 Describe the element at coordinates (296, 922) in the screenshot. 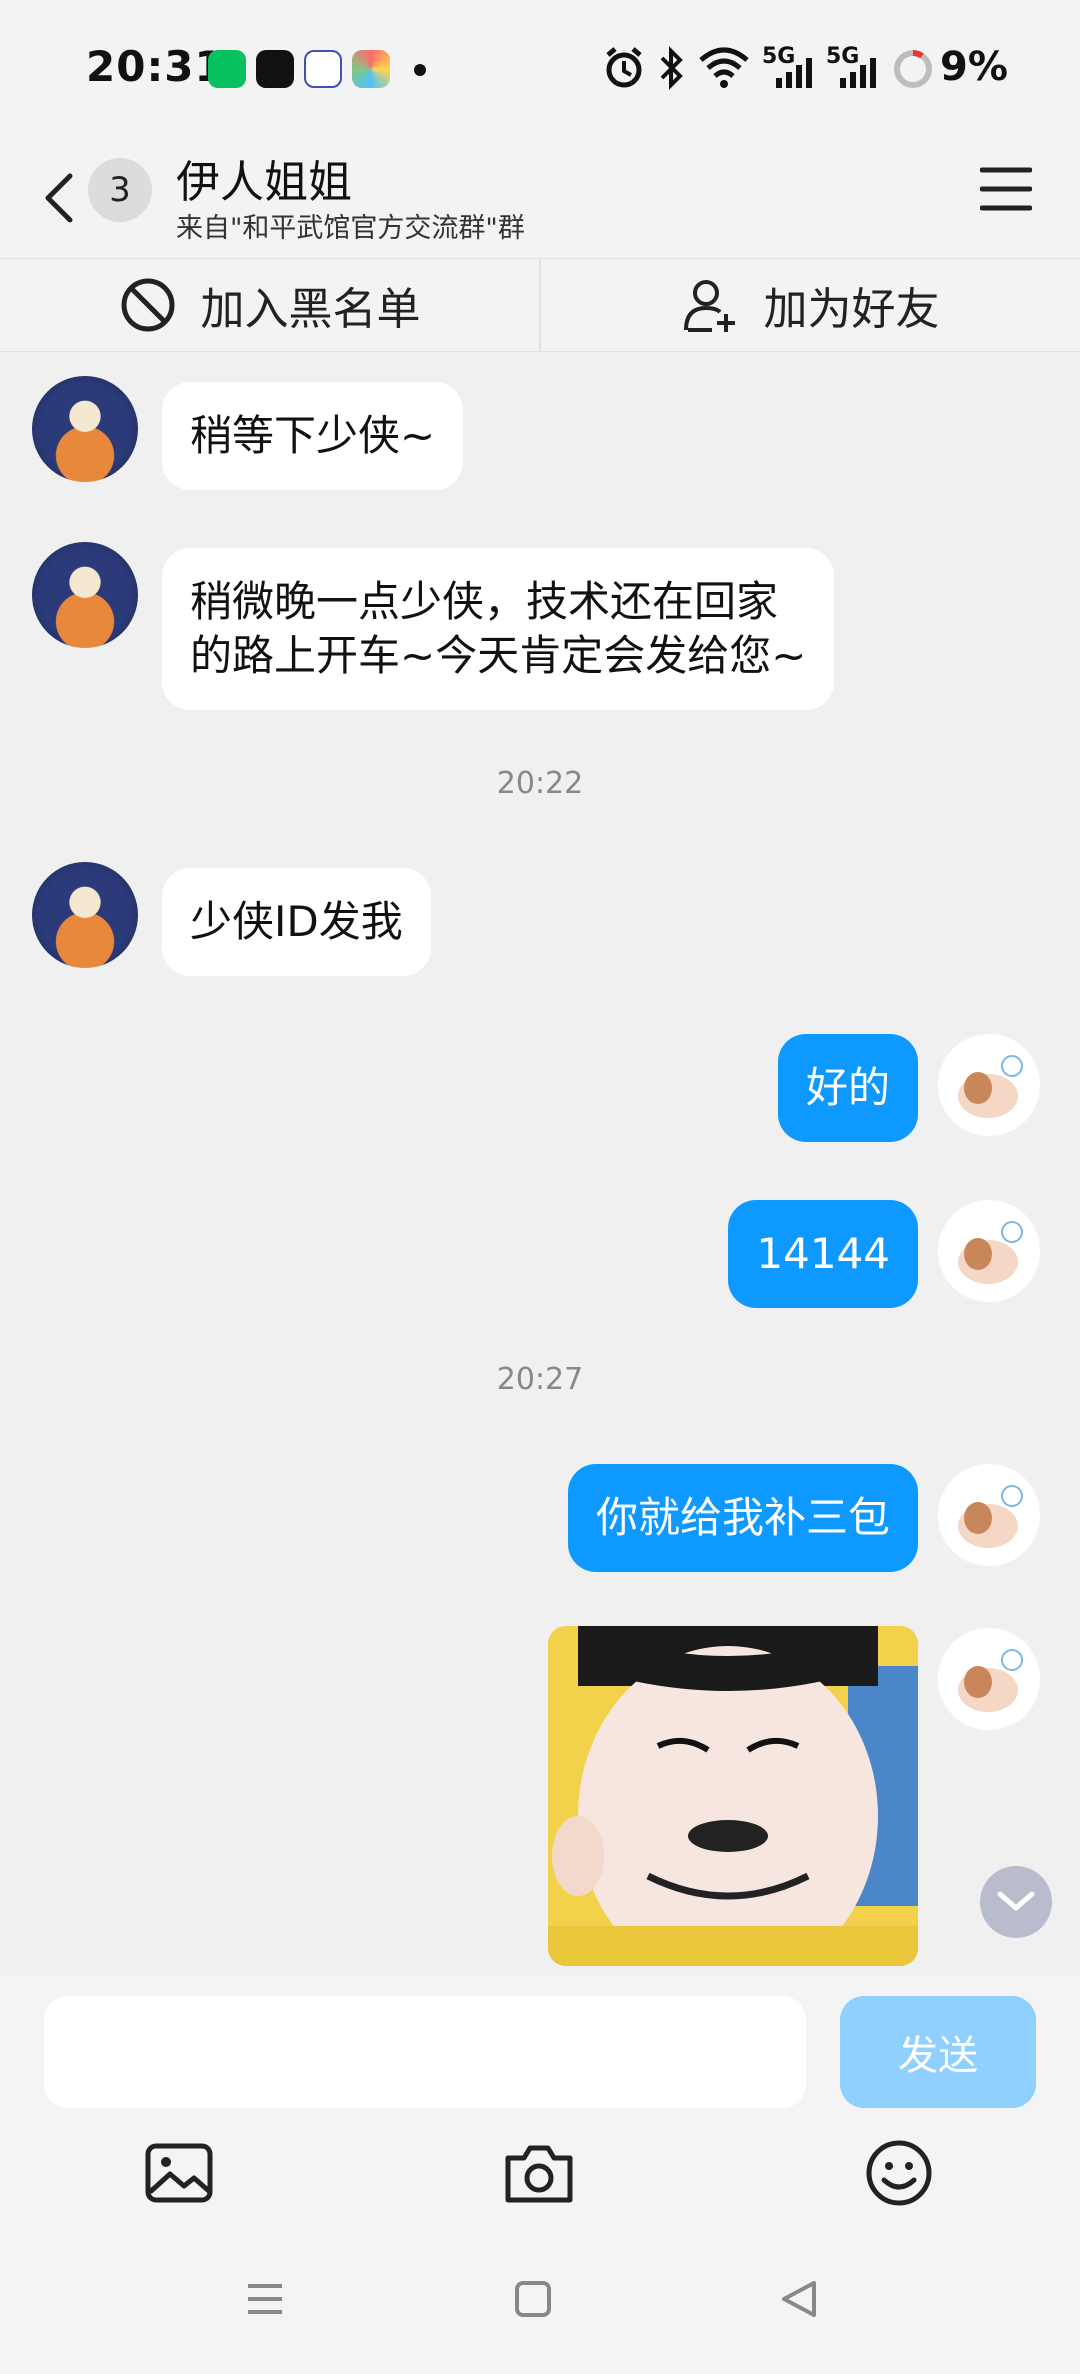

I see `message-bubble-incoming: 少侠ID发我` at that location.